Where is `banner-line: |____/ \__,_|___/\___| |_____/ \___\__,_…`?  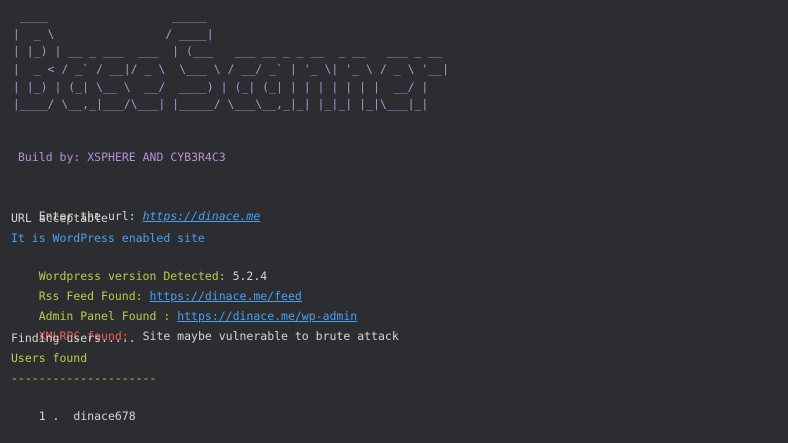 banner-line: |____/ \__,_|___/\___| |_____/ \___\__,_… is located at coordinates (217, 104).